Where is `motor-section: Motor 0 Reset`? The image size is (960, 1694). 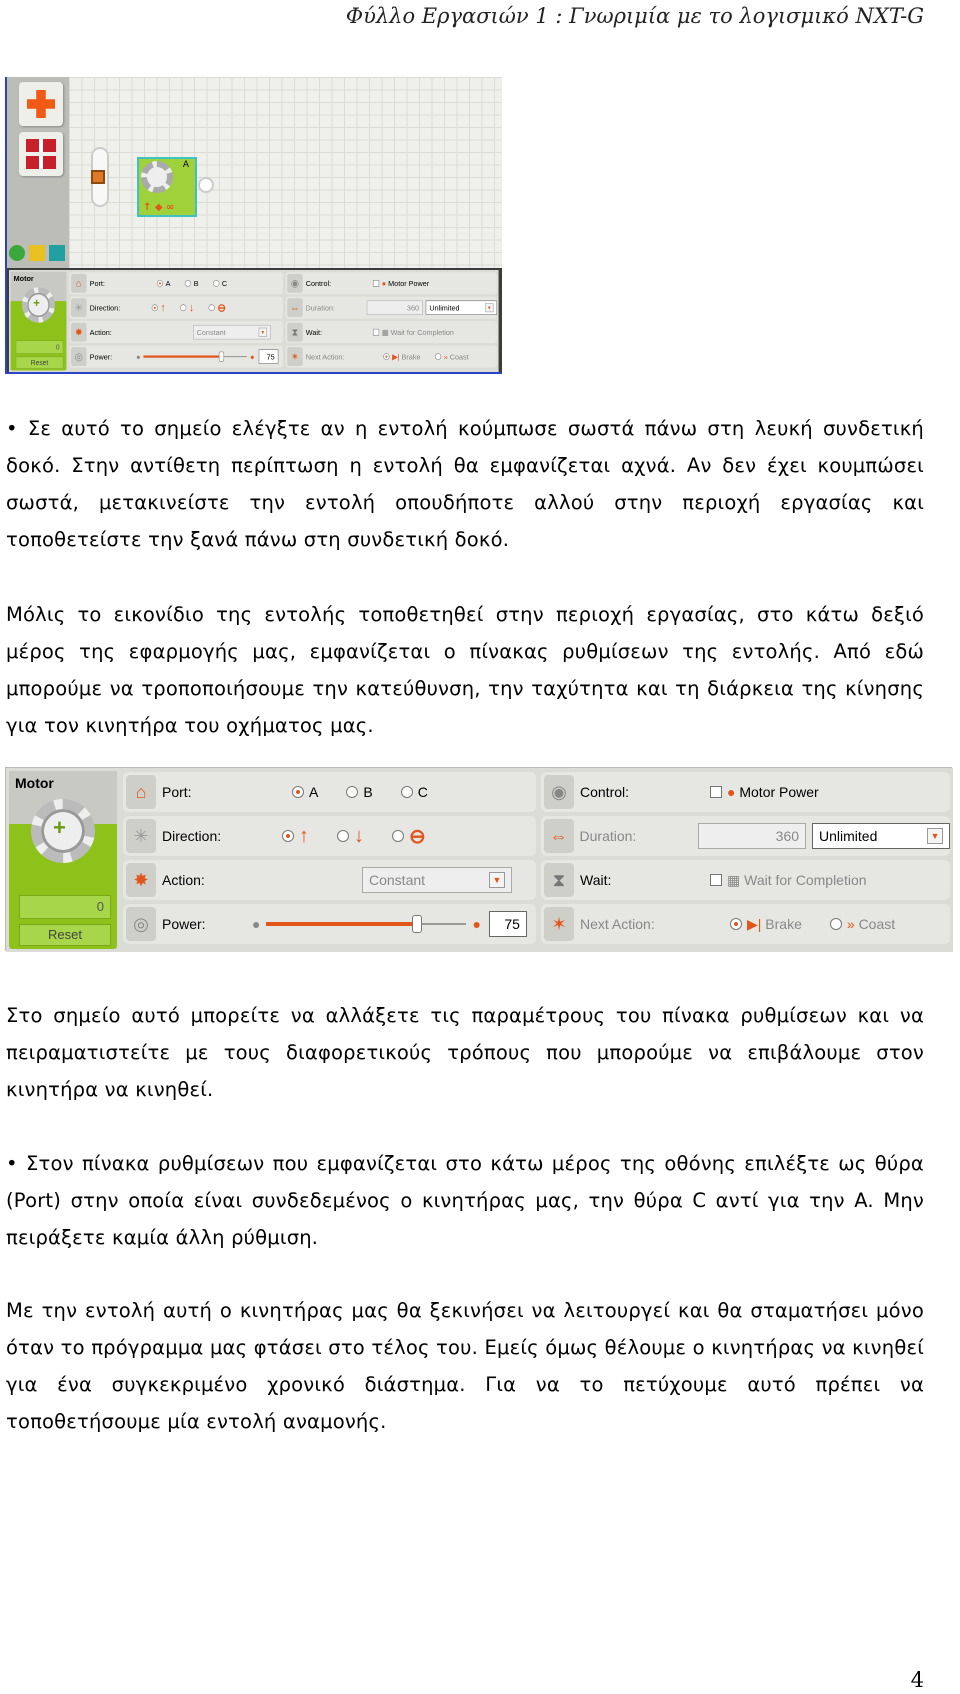
motor-section: Motor 0 Reset is located at coordinates (63, 860).